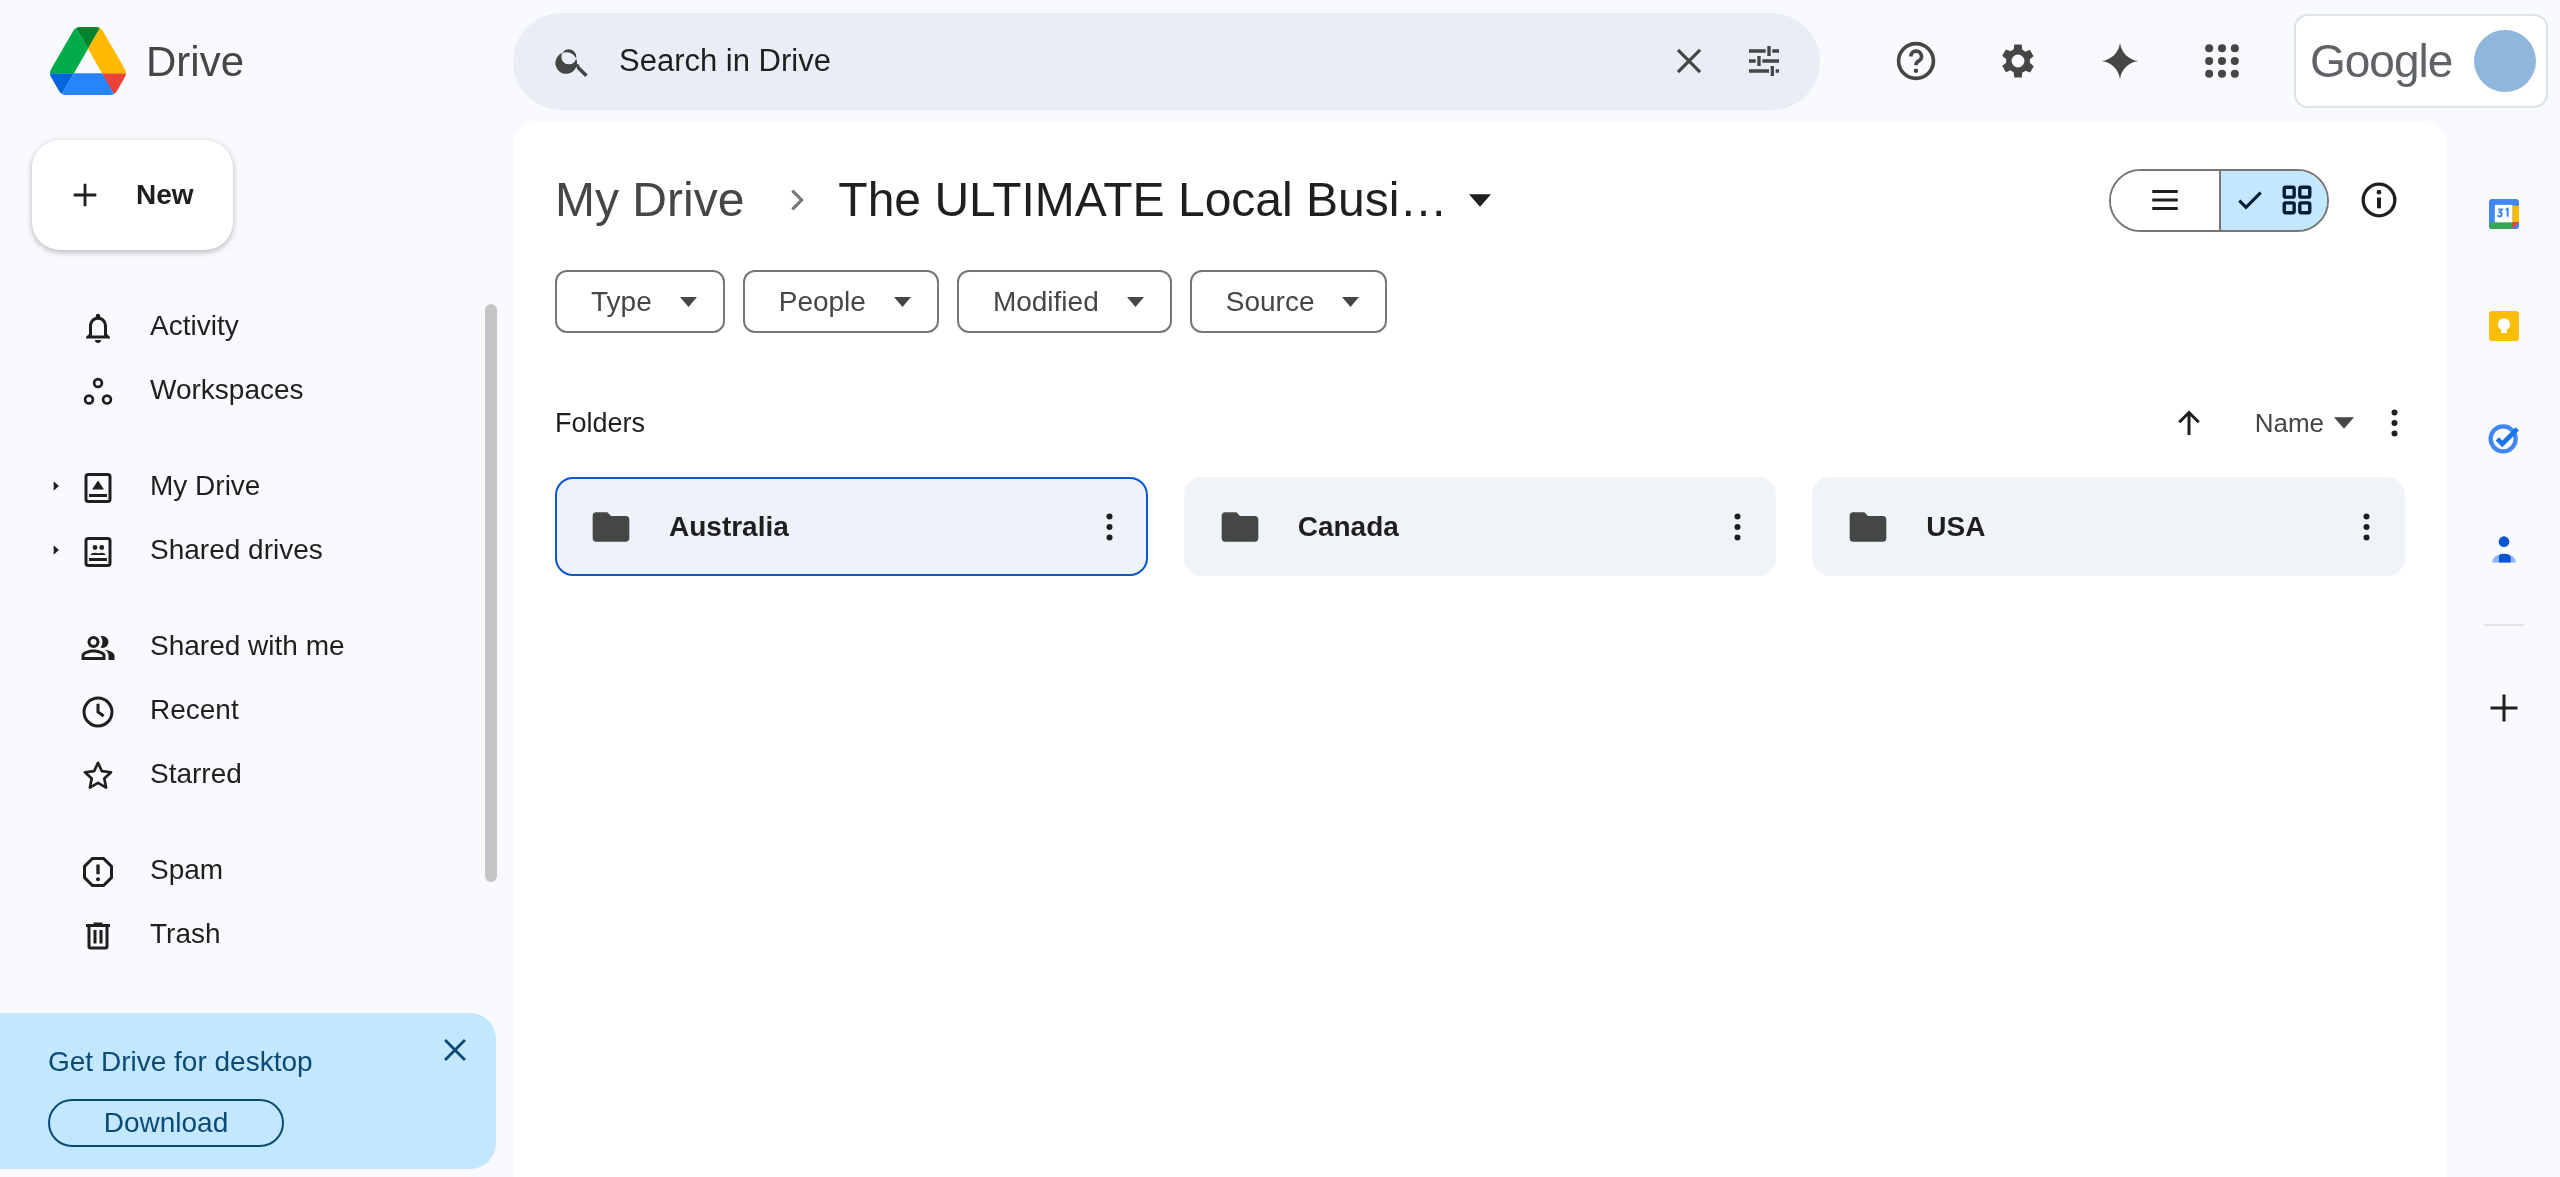 This screenshot has height=1177, width=2560. I want to click on scrollbar-thumb, so click(491, 593).